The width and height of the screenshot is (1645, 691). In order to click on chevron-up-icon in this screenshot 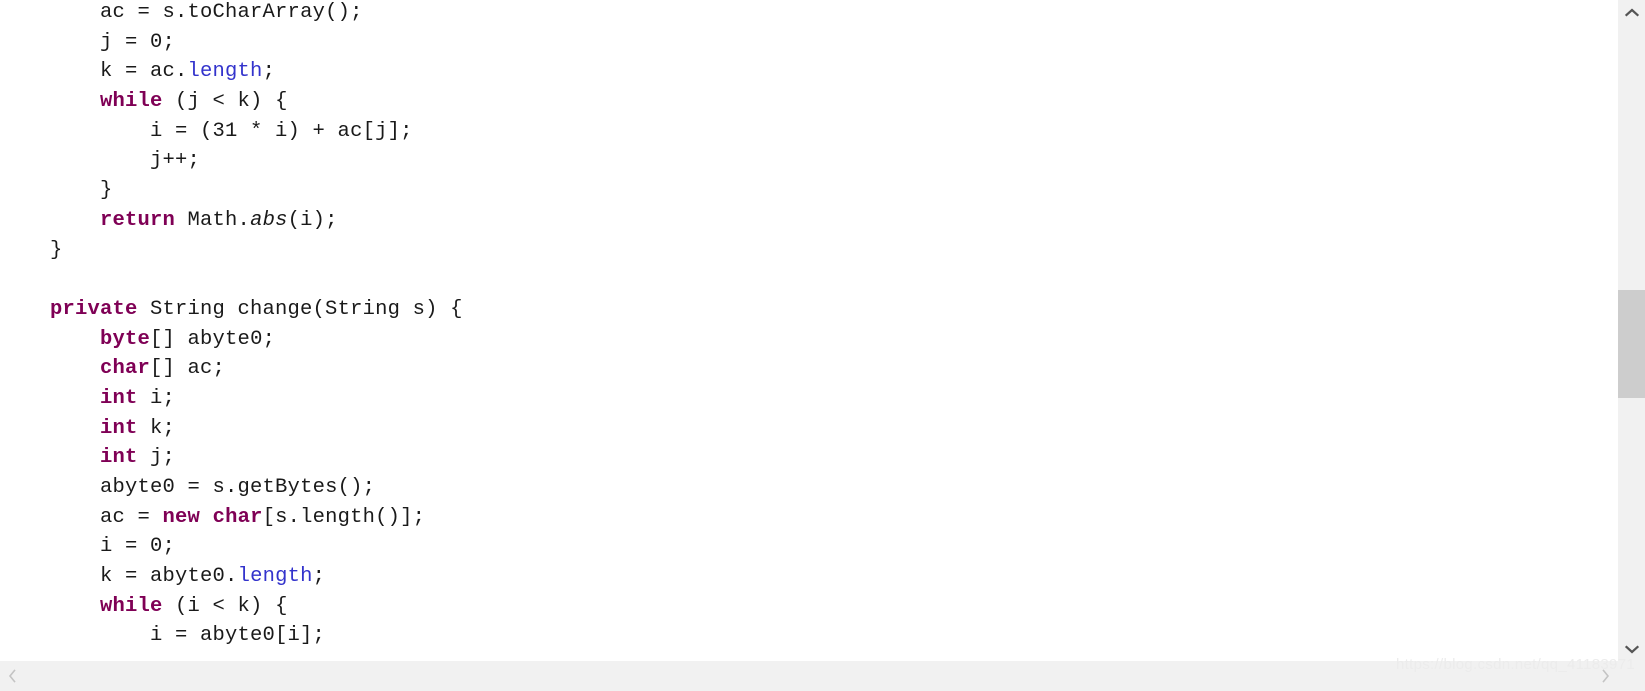, I will do `click(1632, 12)`.